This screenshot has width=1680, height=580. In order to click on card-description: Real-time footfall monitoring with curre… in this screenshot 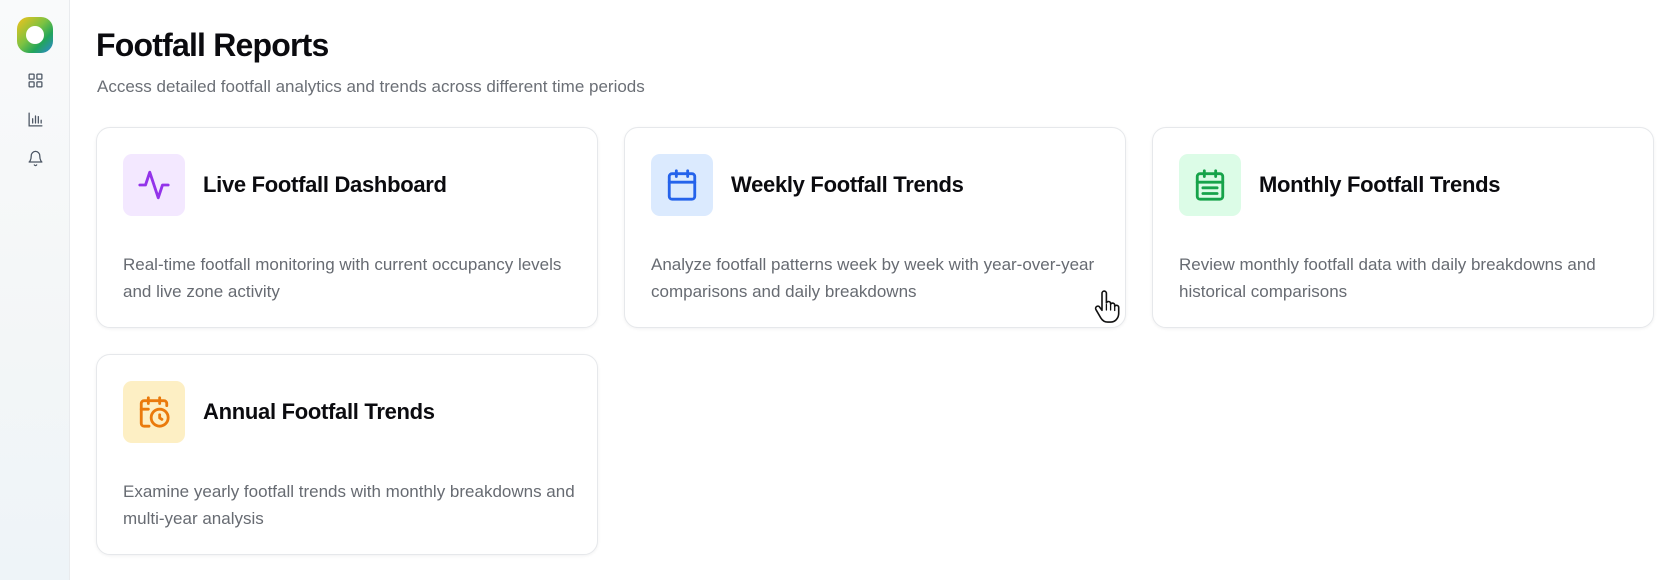, I will do `click(342, 278)`.